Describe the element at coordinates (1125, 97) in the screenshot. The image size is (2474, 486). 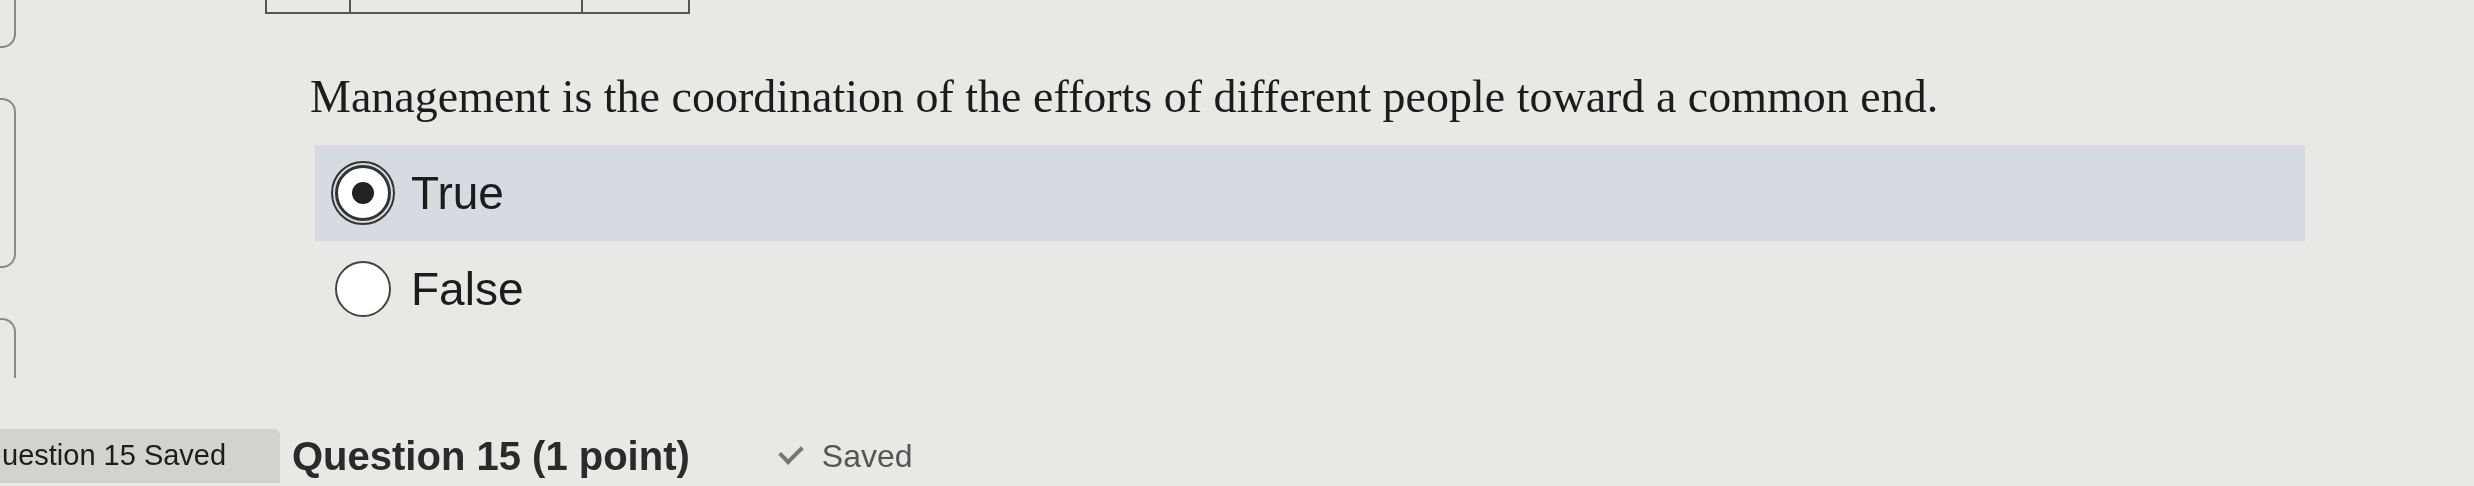
I see `question-text: Management is the coordination of the efforts of different people toward a common end.` at that location.